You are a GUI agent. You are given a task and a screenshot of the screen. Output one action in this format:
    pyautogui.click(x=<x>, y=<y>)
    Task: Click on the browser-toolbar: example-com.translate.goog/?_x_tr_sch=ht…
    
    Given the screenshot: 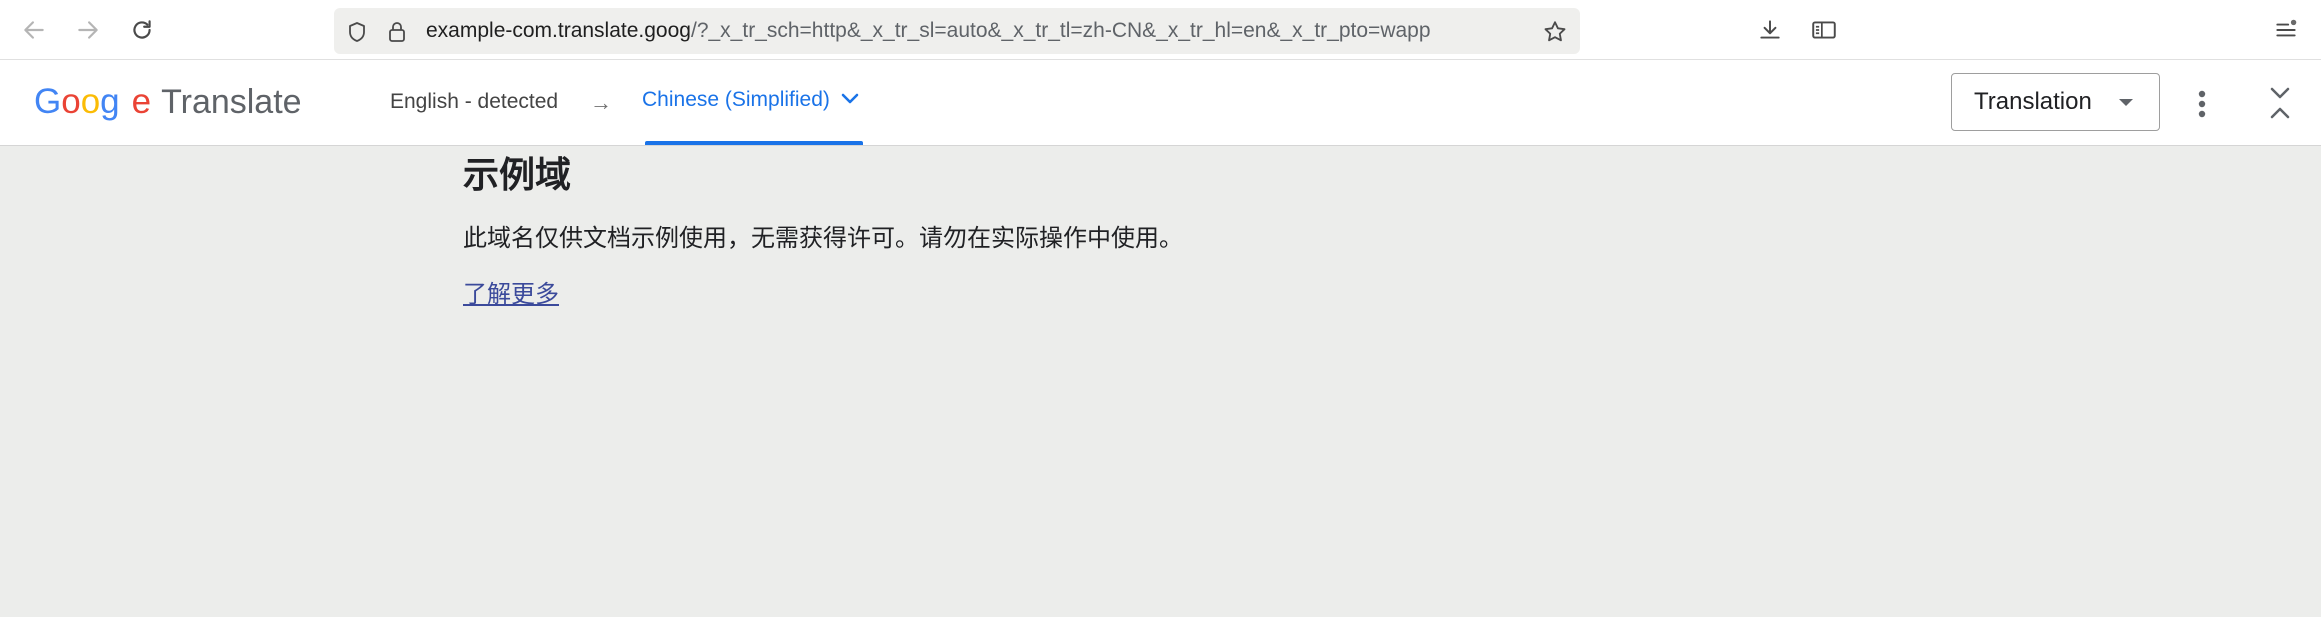 What is the action you would take?
    pyautogui.click(x=1160, y=30)
    